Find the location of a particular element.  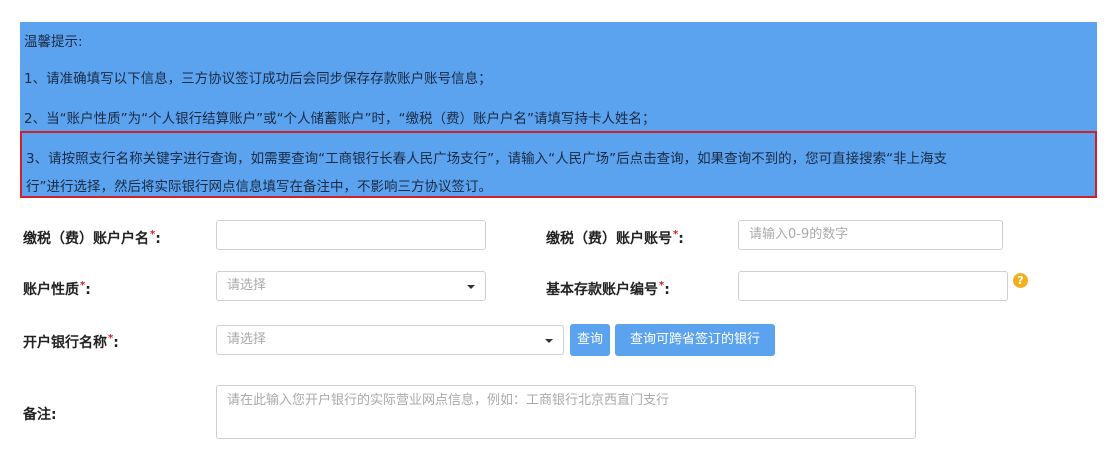

account-number-input: 请输入0-9的数字 is located at coordinates (870, 235).